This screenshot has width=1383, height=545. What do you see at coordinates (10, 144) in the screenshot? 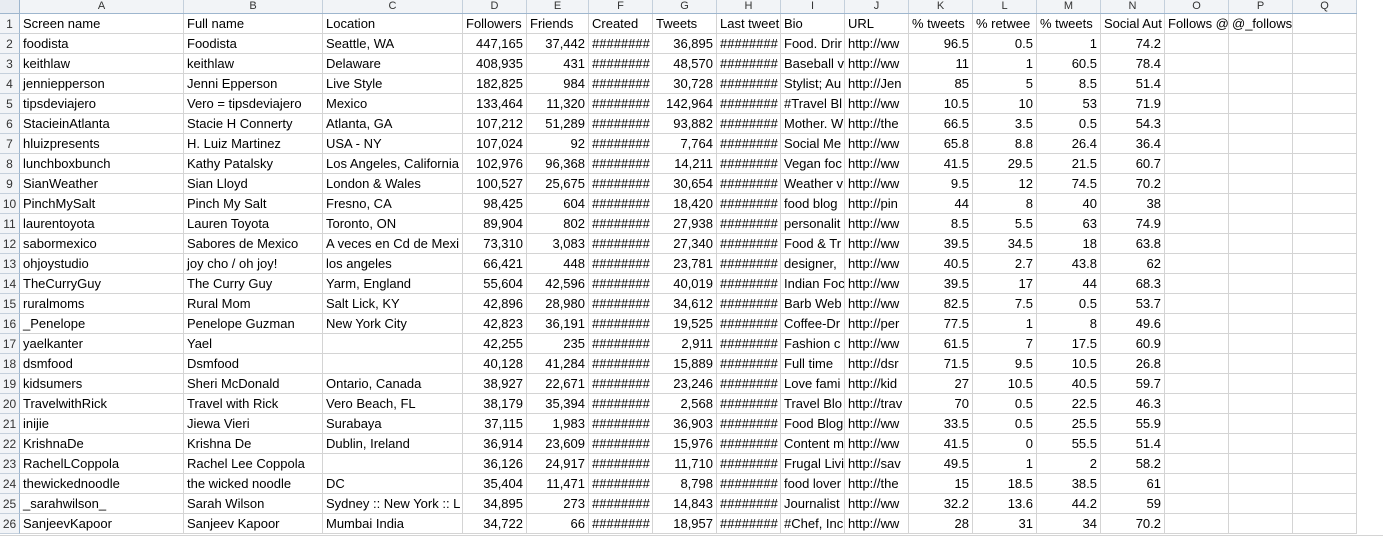
I see `row-number: 7` at bounding box center [10, 144].